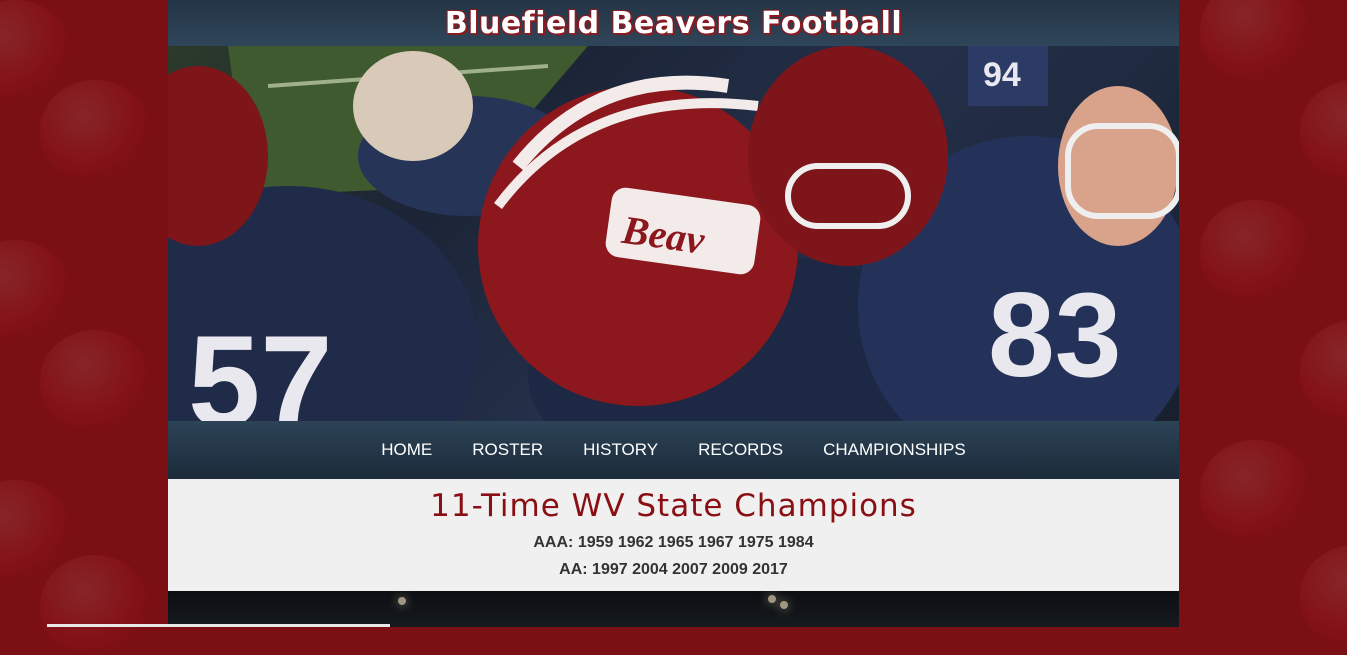 Image resolution: width=1347 pixels, height=655 pixels. What do you see at coordinates (507, 450) in the screenshot?
I see `nav-roster: ROSTER` at bounding box center [507, 450].